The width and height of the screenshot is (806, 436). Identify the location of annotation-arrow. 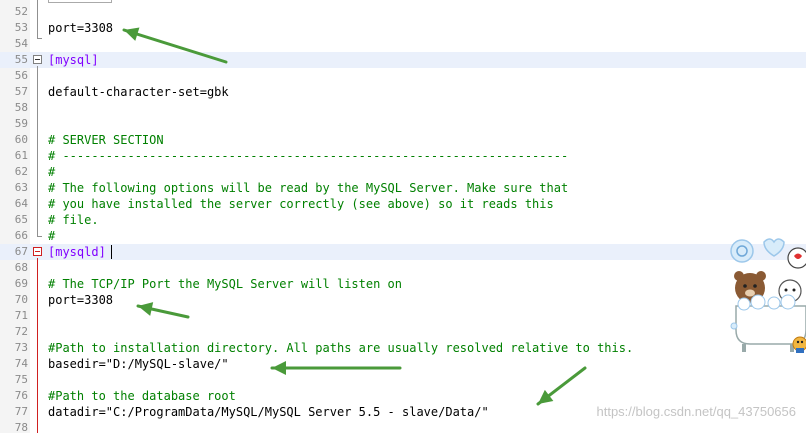
(175, 46).